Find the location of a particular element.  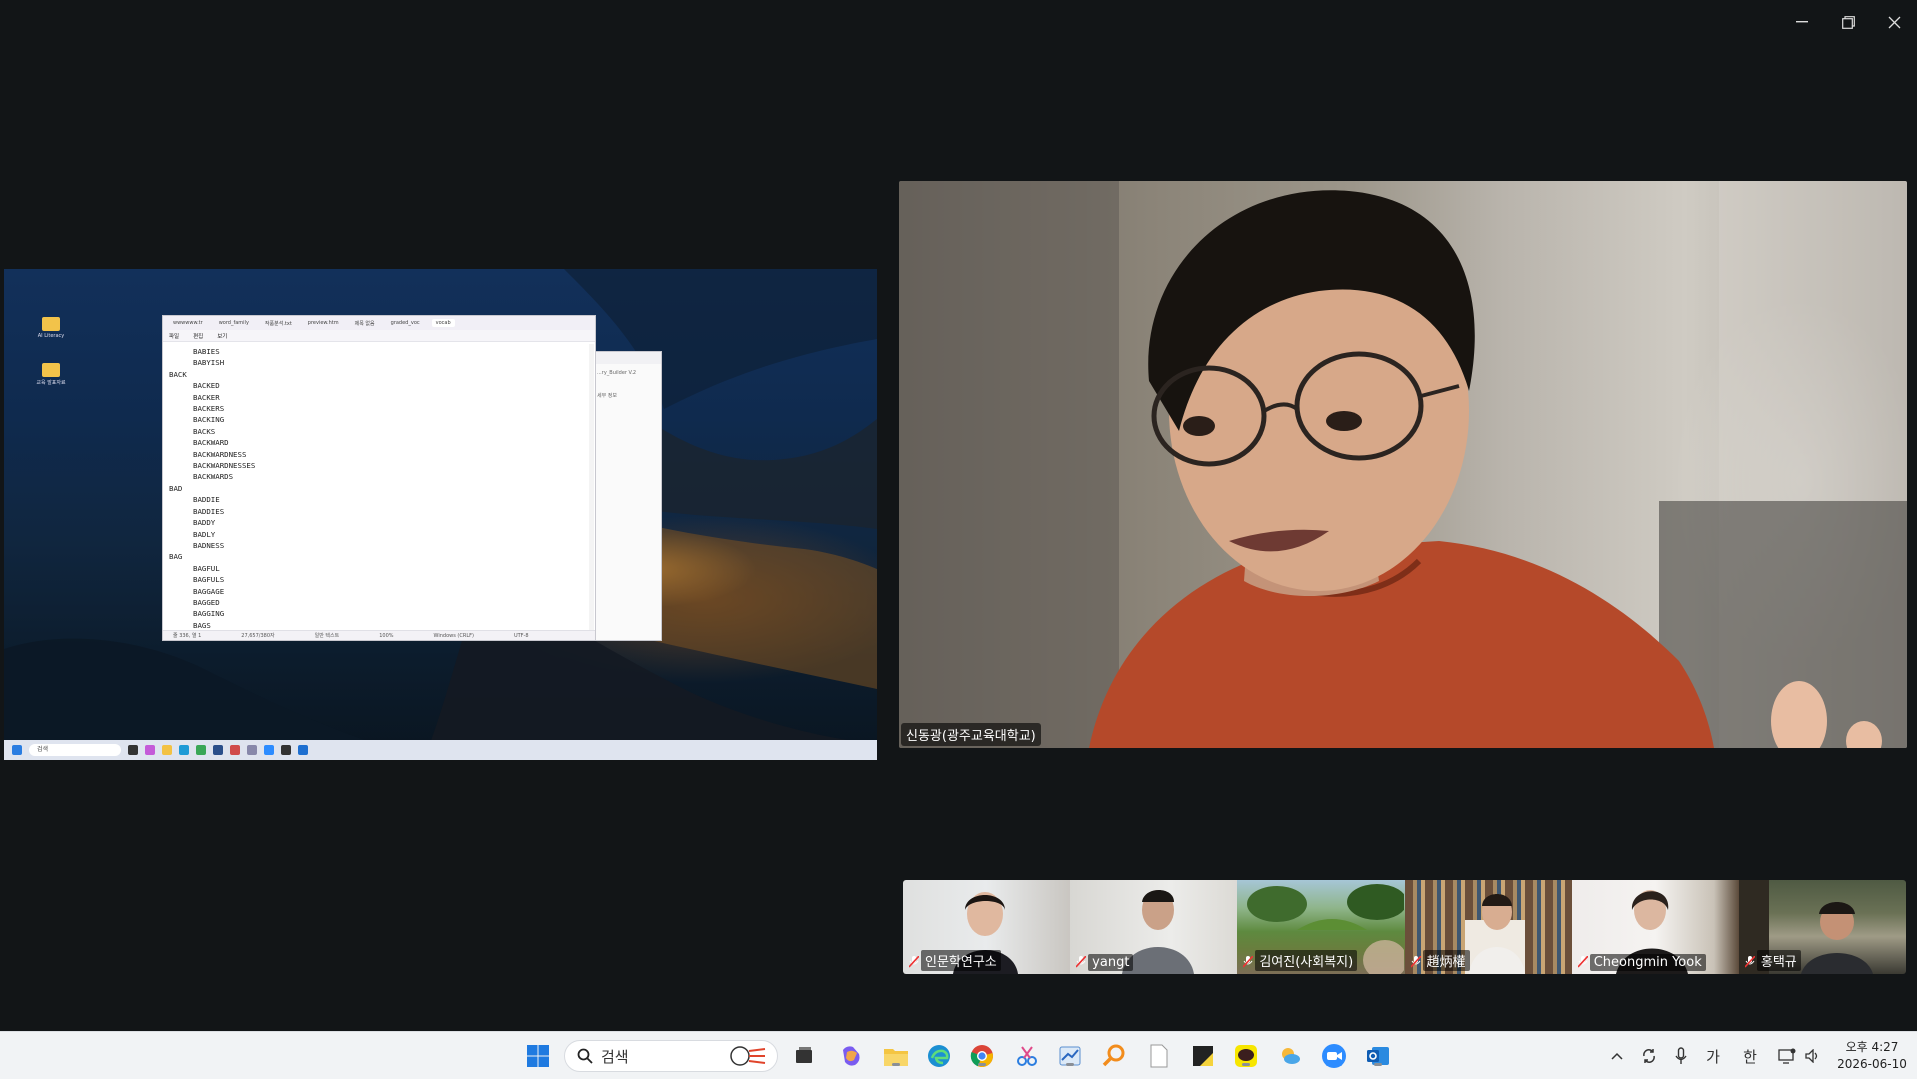

notepad-tab: preview.htm is located at coordinates (323, 323).